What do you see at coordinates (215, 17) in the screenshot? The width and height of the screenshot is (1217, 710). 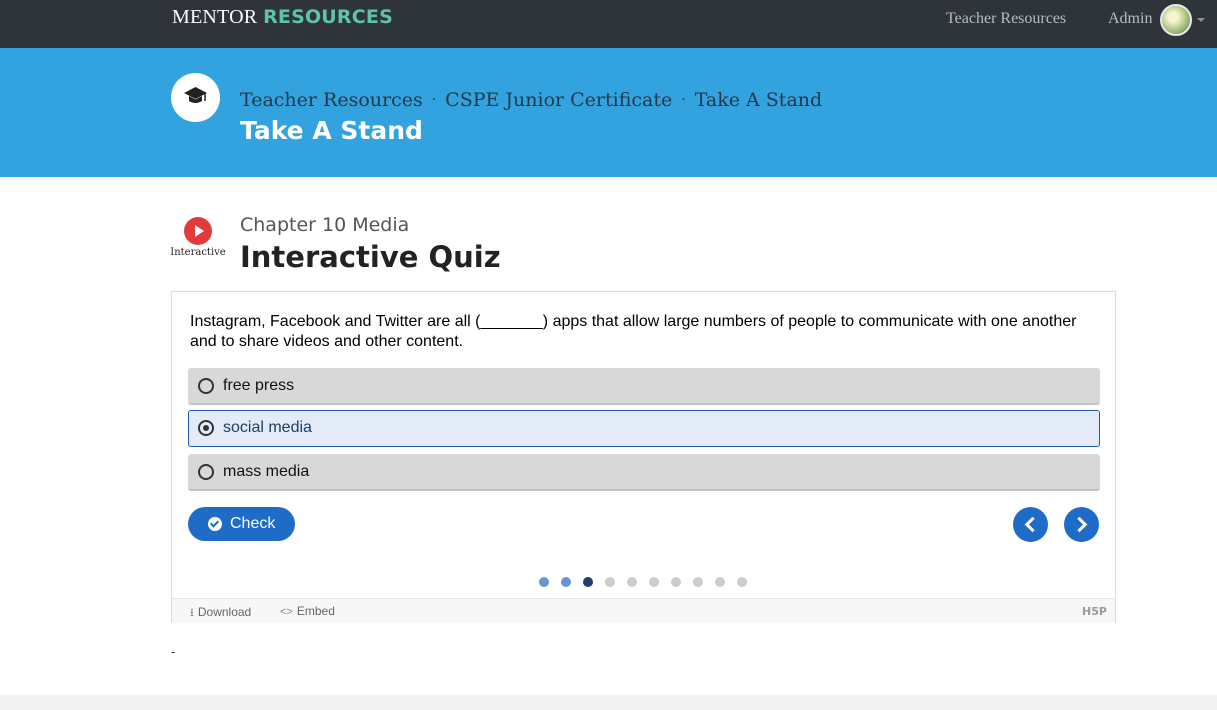 I see `brand-mentor: MENTOR` at bounding box center [215, 17].